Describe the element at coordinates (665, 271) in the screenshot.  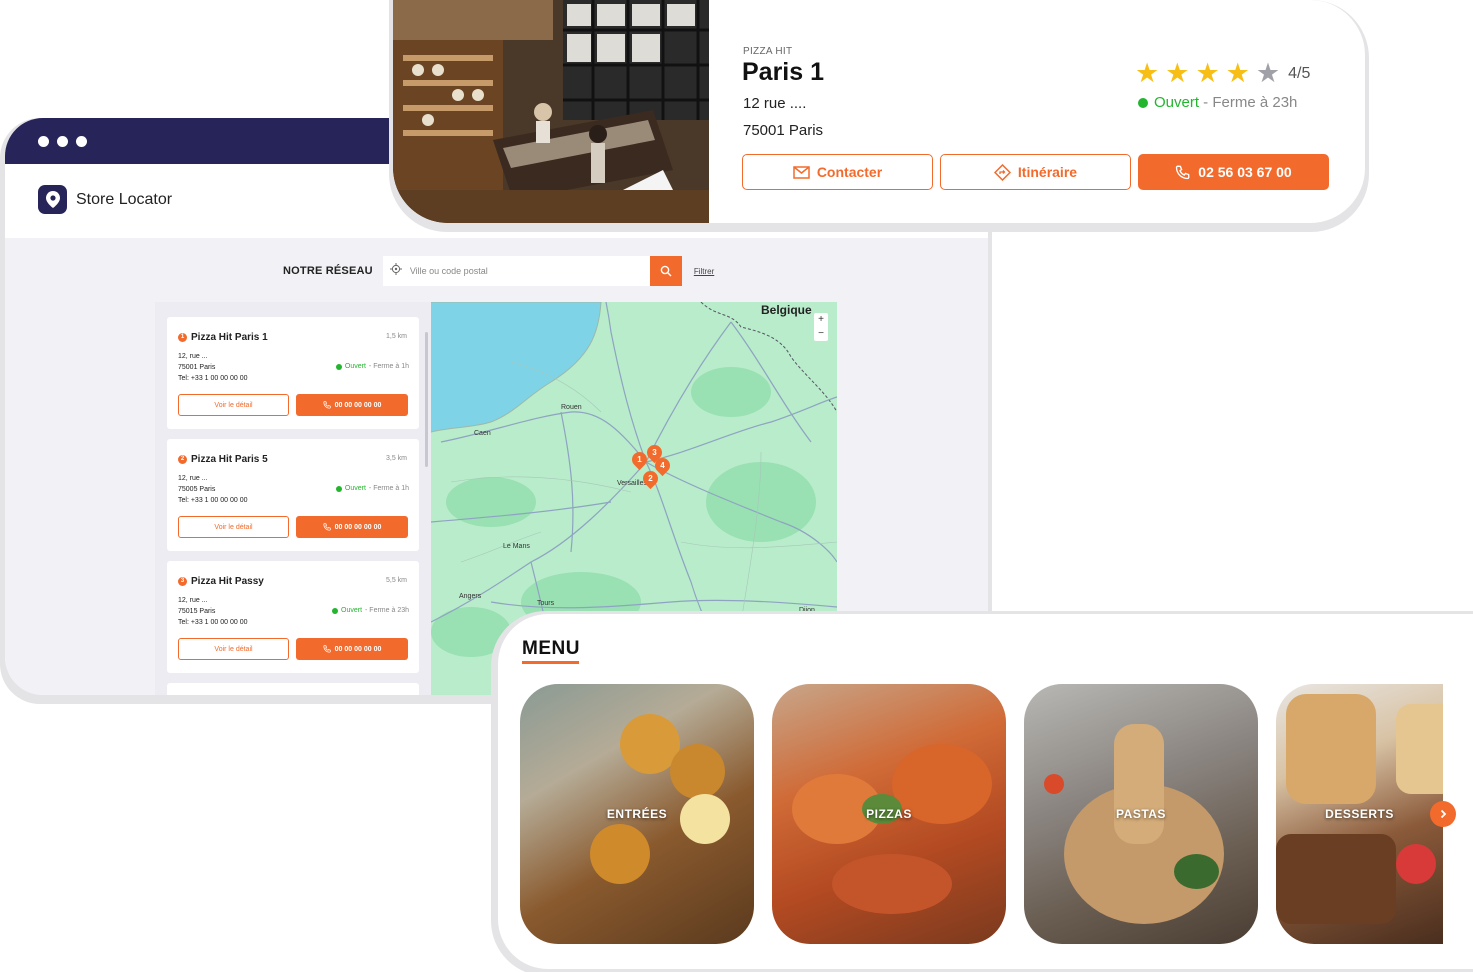
I see `search-button` at that location.